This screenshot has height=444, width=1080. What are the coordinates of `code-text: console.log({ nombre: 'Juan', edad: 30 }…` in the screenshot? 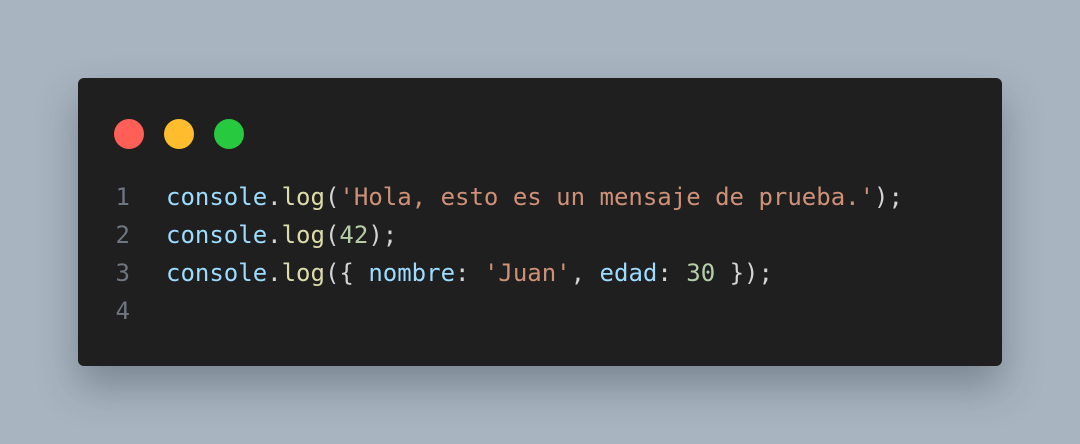 It's located at (469, 273).